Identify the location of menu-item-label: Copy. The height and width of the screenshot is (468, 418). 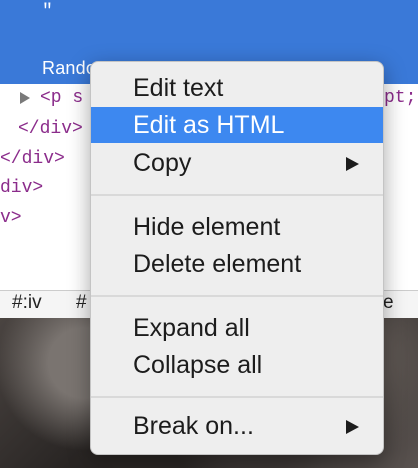
(162, 163).